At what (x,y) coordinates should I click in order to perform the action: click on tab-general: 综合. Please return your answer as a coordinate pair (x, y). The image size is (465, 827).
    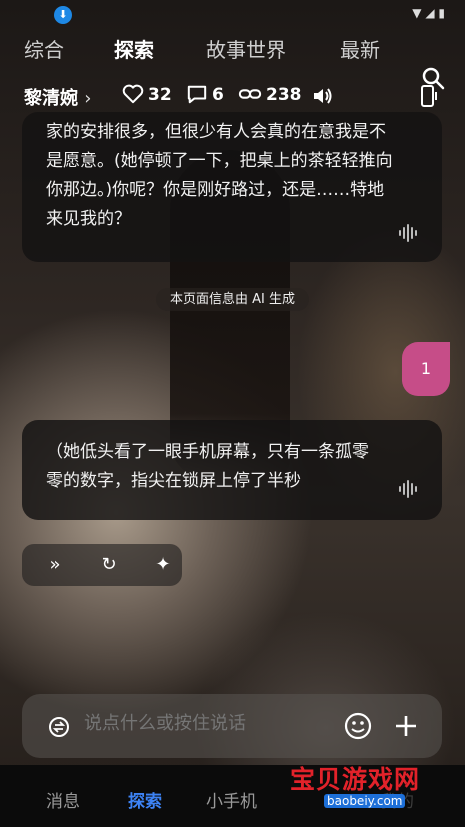
    Looking at the image, I should click on (44, 48).